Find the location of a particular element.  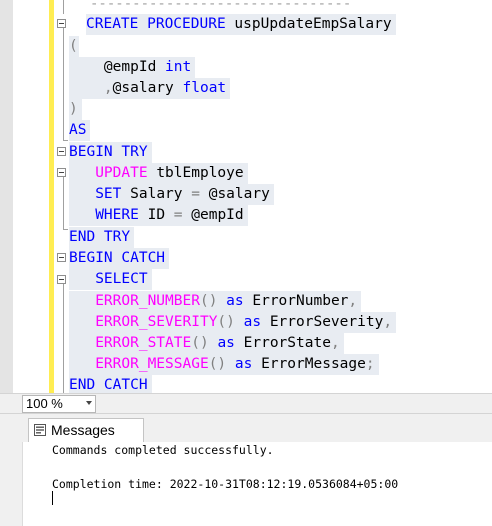

dropdown-arrow-icon is located at coordinates (89, 403).